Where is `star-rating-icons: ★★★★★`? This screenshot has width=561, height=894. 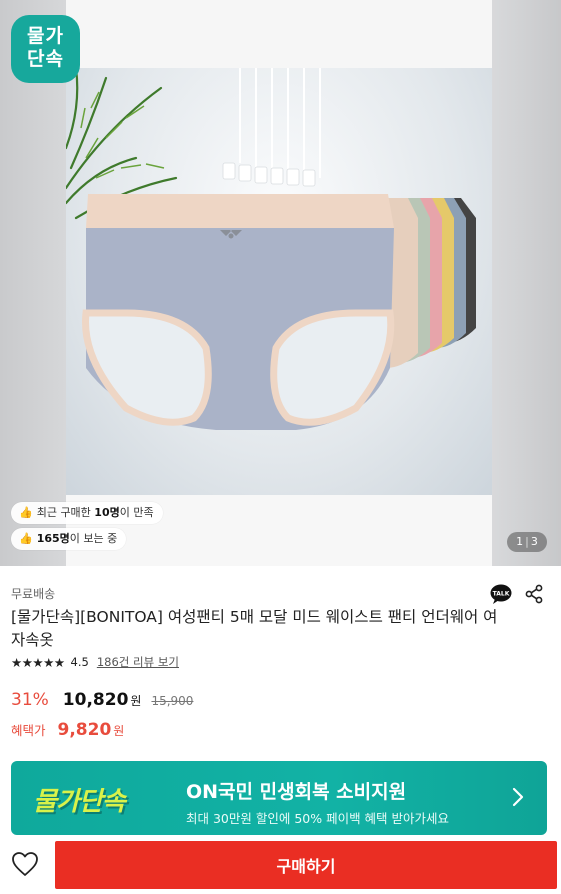
star-rating-icons: ★★★★★ is located at coordinates (38, 662).